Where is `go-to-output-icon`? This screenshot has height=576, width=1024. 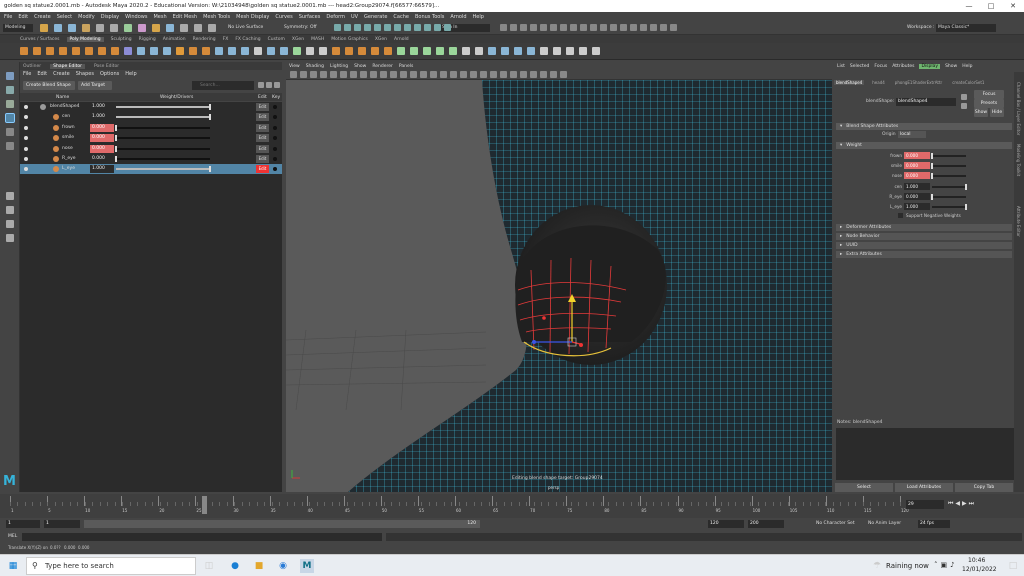
go-to-output-icon is located at coordinates (964, 106).